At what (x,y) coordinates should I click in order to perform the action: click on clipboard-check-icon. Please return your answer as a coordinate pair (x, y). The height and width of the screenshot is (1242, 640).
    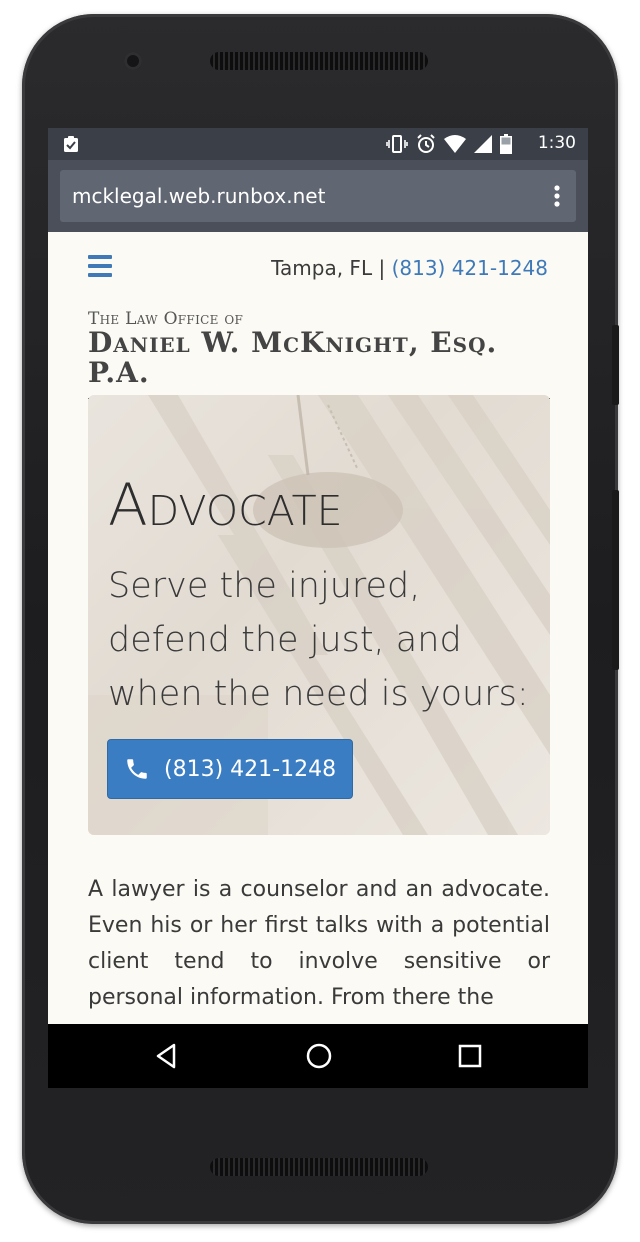
    Looking at the image, I should click on (71, 144).